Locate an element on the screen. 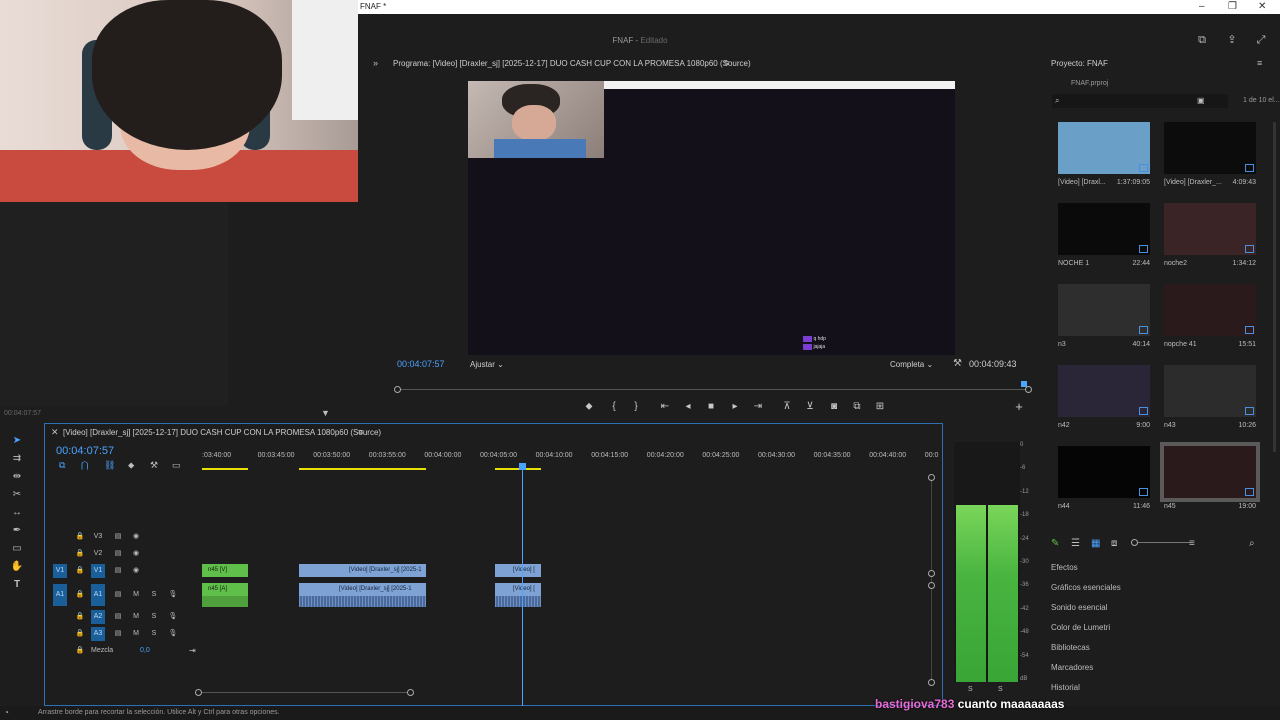 The height and width of the screenshot is (720, 1280). source-patch-a1: A1 is located at coordinates (60, 595).